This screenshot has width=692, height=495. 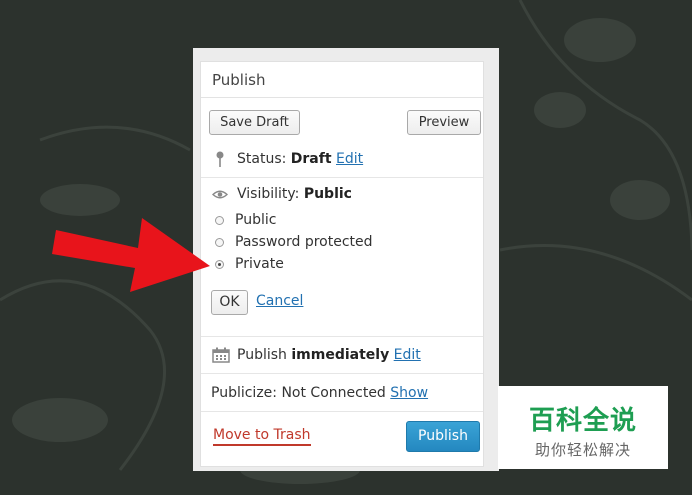 What do you see at coordinates (349, 159) in the screenshot?
I see `status-edit-link: Edit` at bounding box center [349, 159].